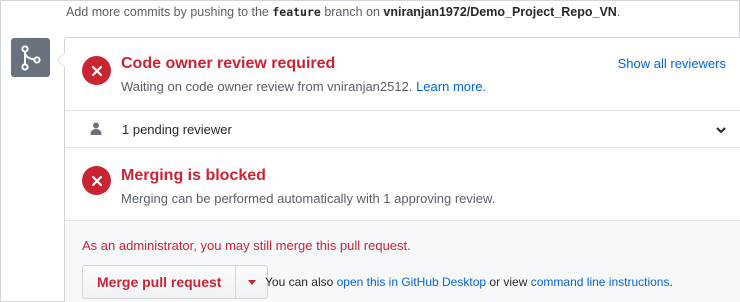 Image resolution: width=740 pixels, height=302 pixels. I want to click on pending-reviewers-row: 1 pending reviewer, so click(402, 129).